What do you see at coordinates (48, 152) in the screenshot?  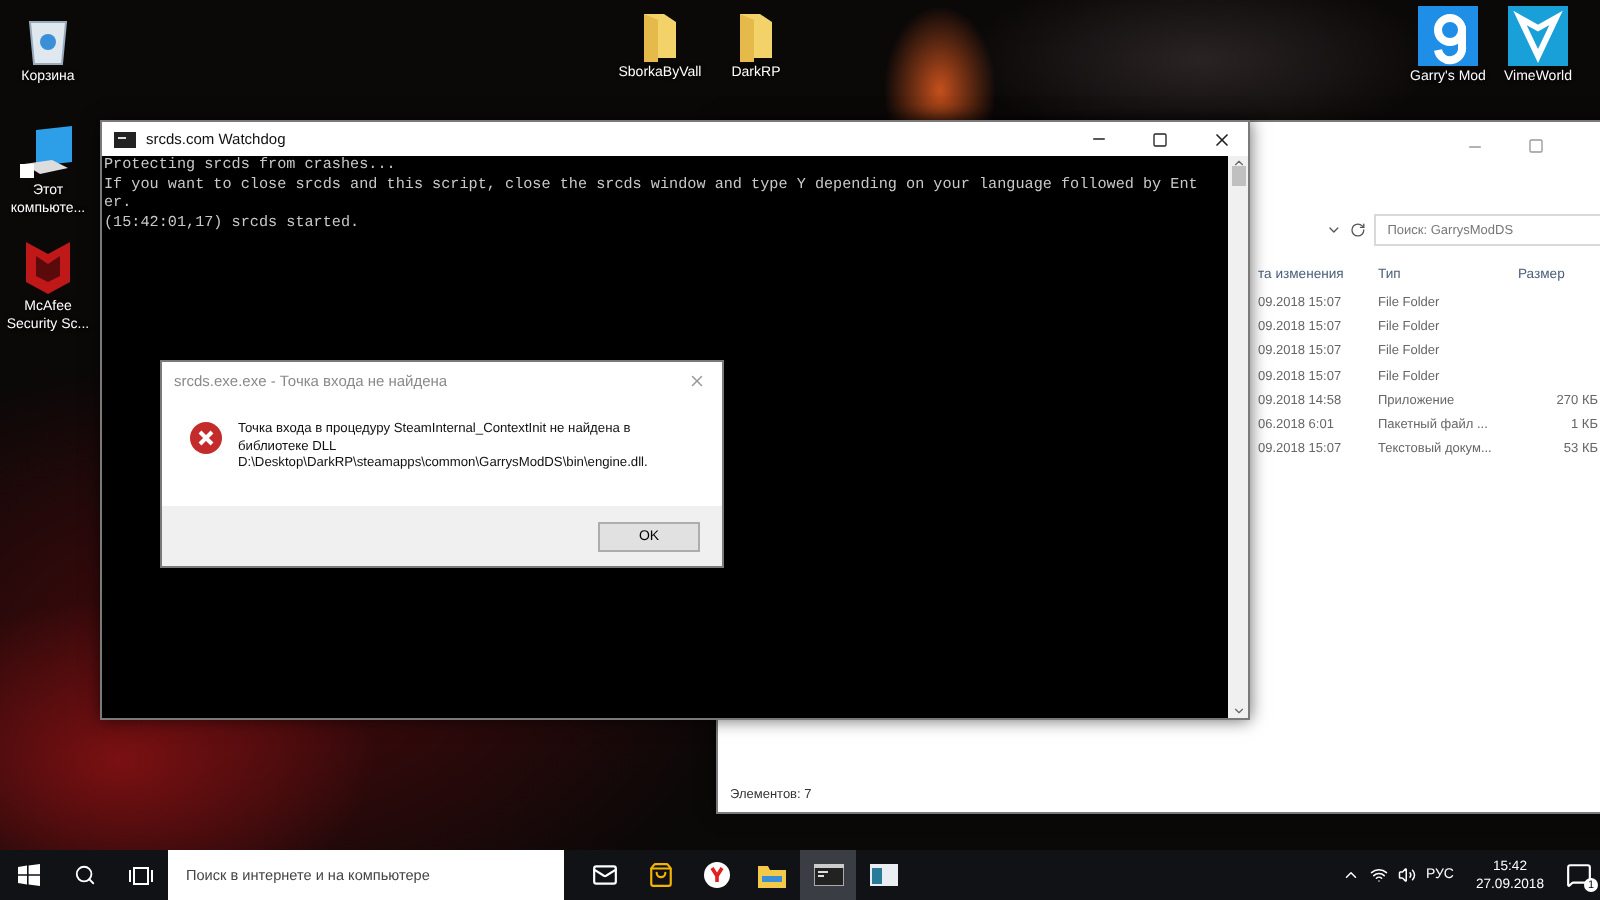 I see `computer-icon` at bounding box center [48, 152].